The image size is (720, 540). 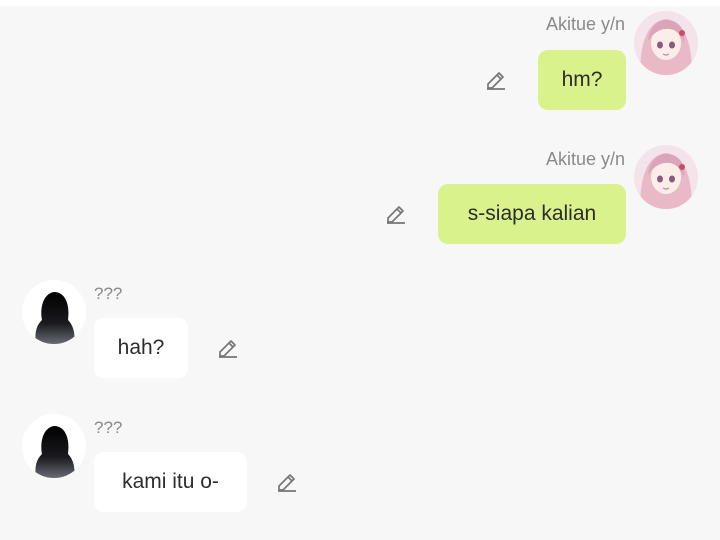 What do you see at coordinates (532, 214) in the screenshot?
I see `message-bubble: s-siapa kalian` at bounding box center [532, 214].